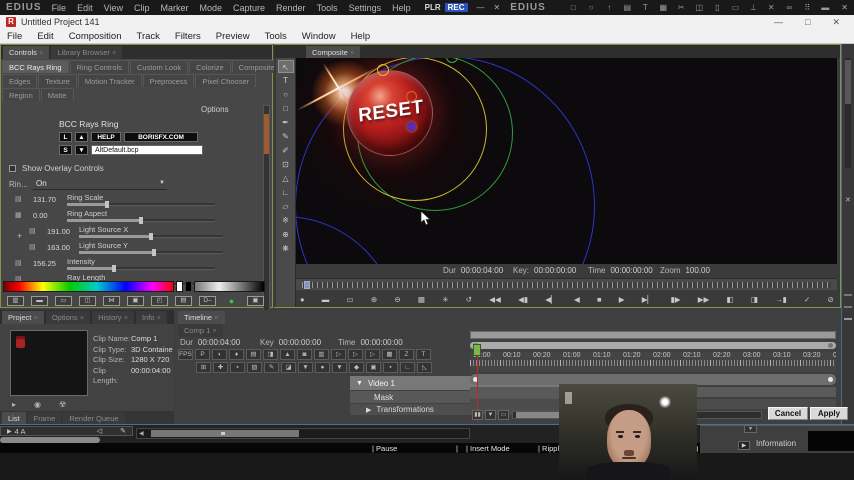 This screenshot has width=854, height=480. Describe the element at coordinates (286, 248) in the screenshot. I see `pan-tool-icon: ❋` at that location.